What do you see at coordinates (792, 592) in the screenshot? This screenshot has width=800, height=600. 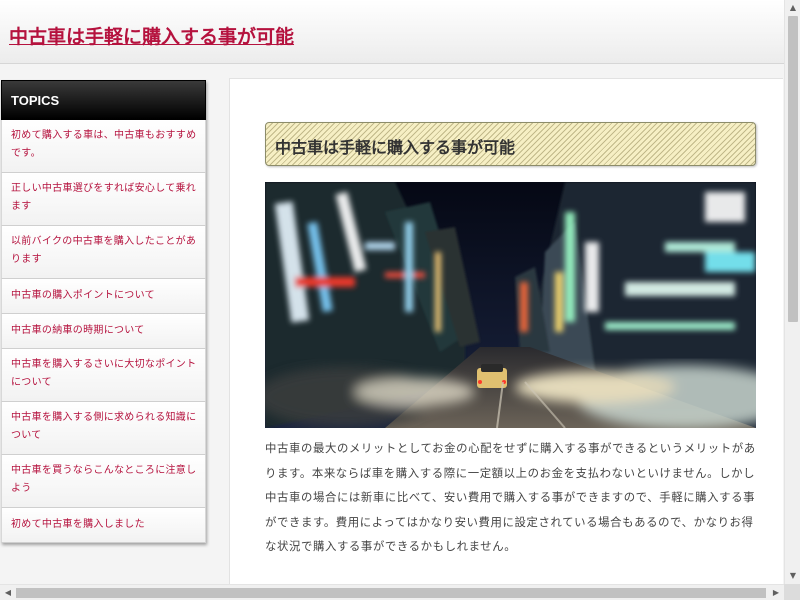 I see `scrollbar-corner` at bounding box center [792, 592].